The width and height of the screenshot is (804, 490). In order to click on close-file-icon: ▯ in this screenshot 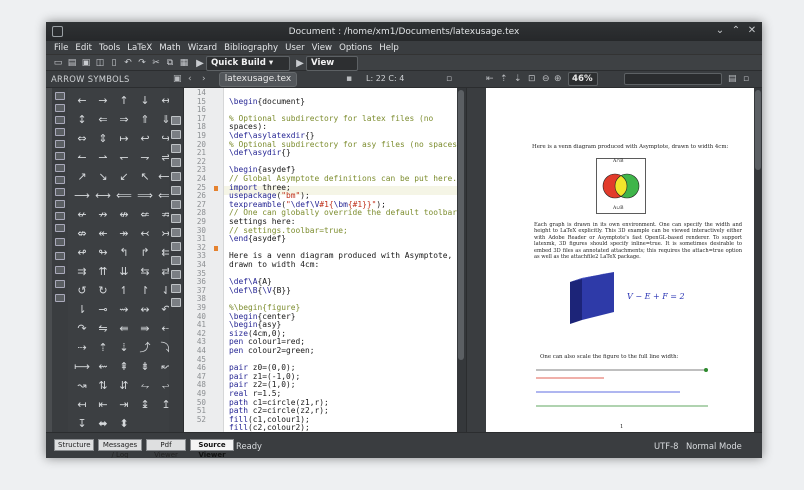, I will do `click(114, 63)`.